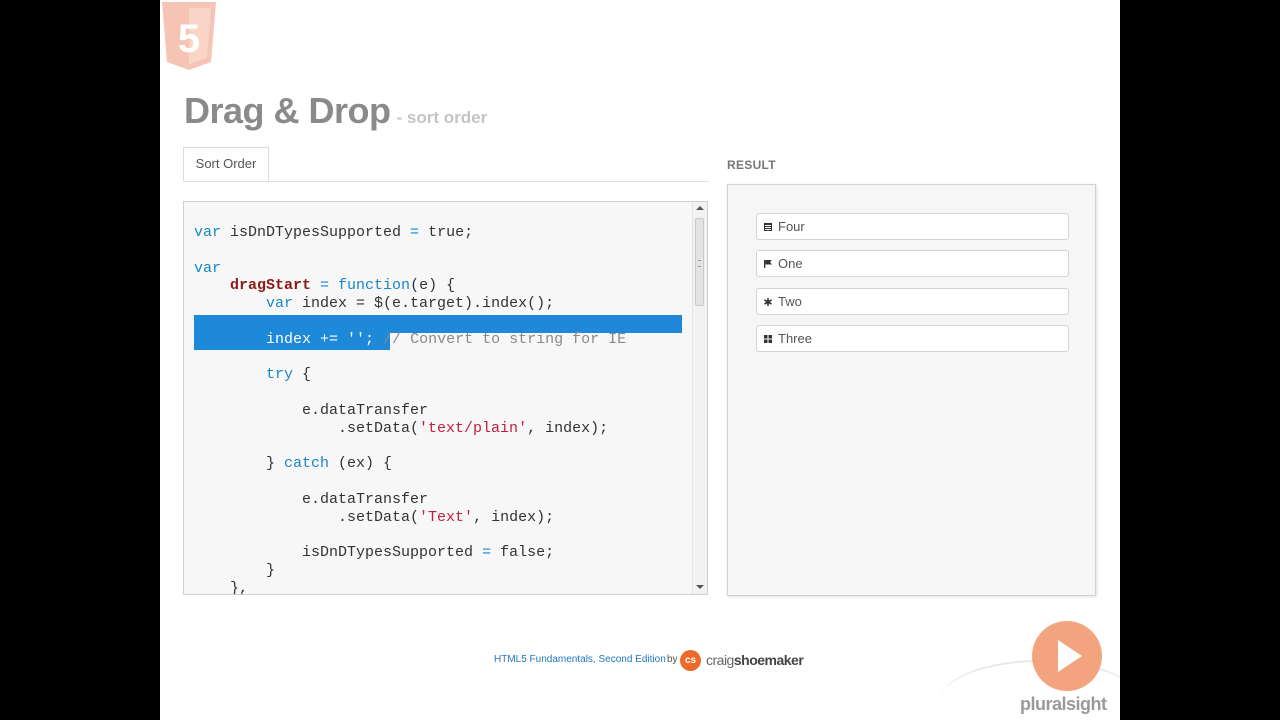 This screenshot has width=1280, height=720. I want to click on svg-text: 5, so click(189, 39).